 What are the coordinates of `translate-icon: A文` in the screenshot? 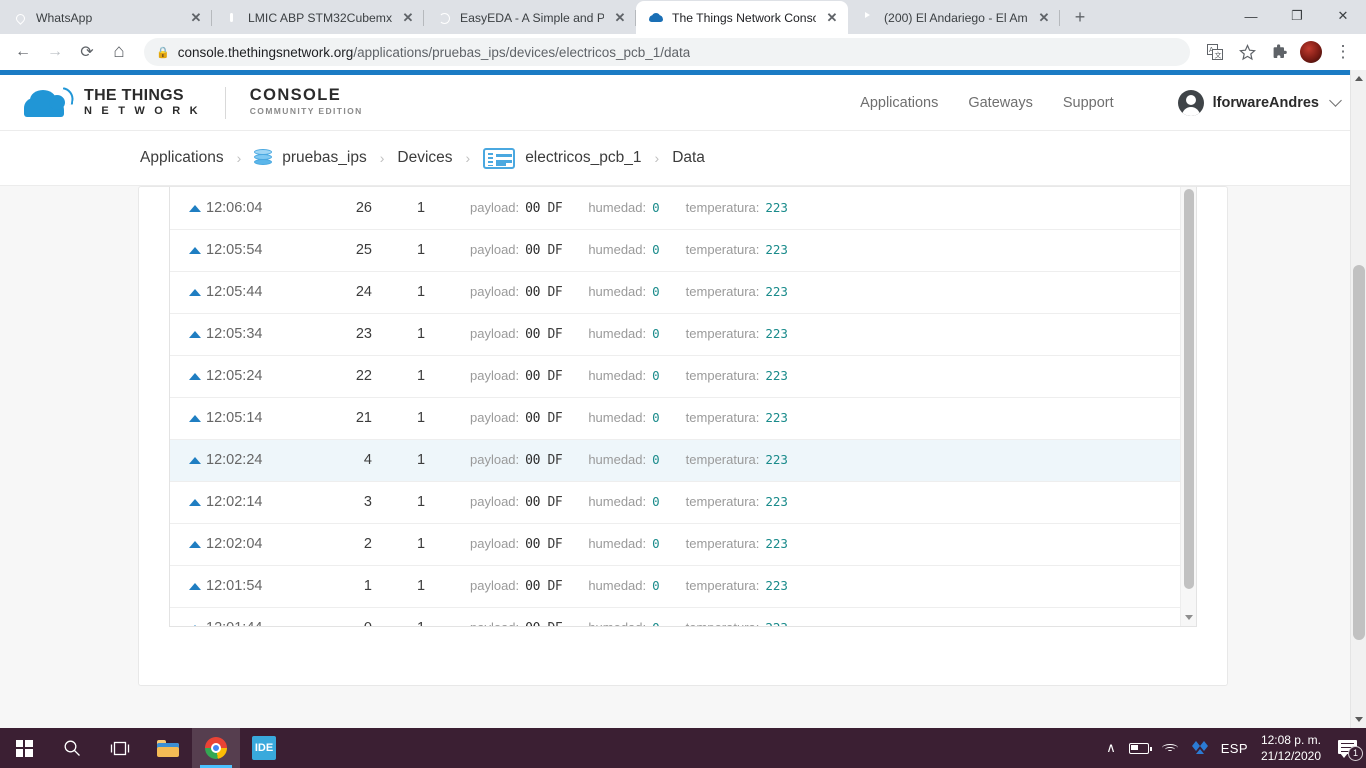 It's located at (1215, 52).